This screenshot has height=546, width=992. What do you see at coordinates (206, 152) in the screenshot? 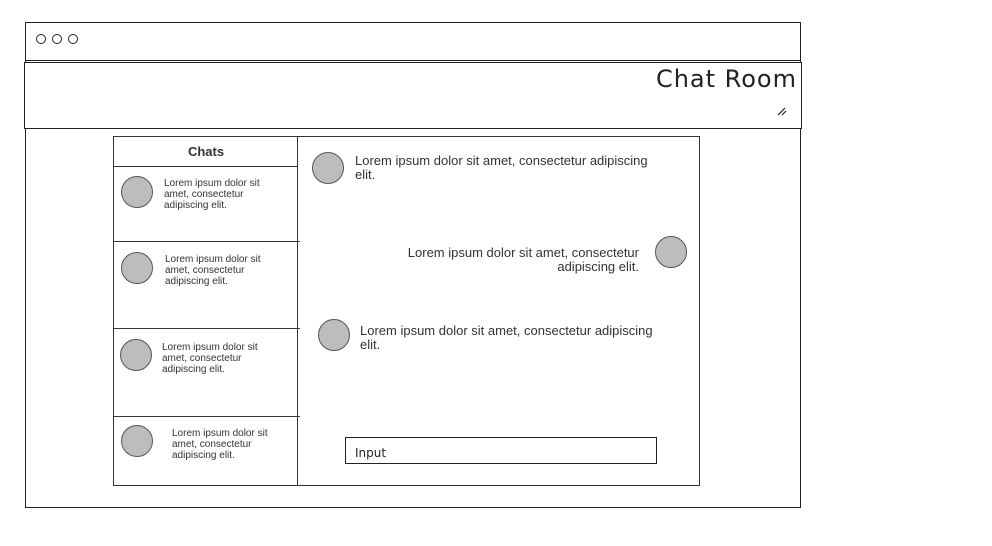
I see `sidebar-title: Chats` at bounding box center [206, 152].